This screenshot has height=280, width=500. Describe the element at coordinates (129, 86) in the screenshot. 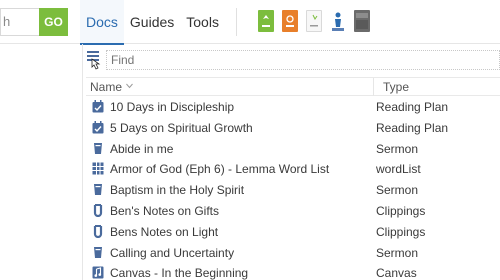

I see `chevron-down-icon` at that location.